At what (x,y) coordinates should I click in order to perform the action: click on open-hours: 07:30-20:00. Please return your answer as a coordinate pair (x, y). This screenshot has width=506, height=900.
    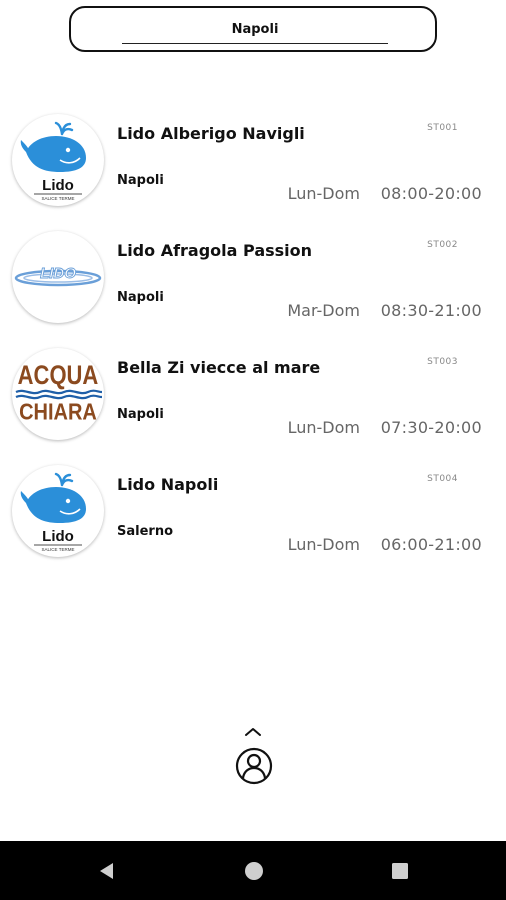
    Looking at the image, I should click on (431, 427).